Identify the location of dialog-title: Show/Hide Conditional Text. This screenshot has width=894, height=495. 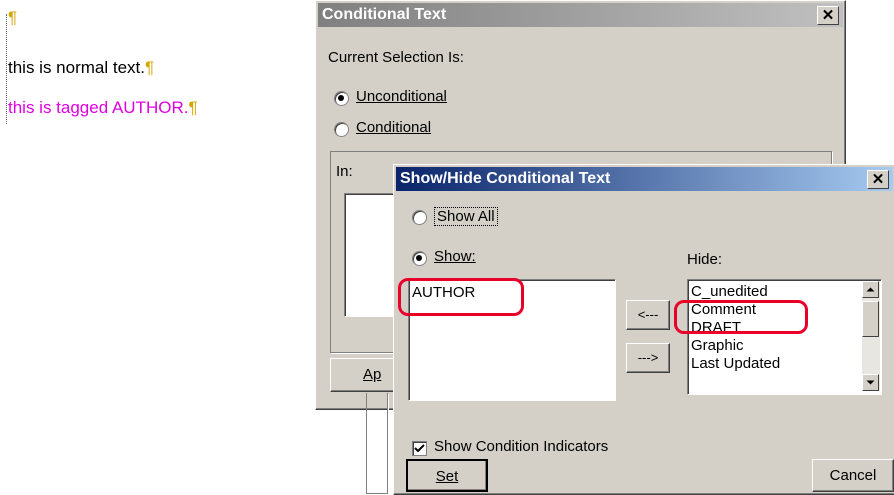
(505, 178).